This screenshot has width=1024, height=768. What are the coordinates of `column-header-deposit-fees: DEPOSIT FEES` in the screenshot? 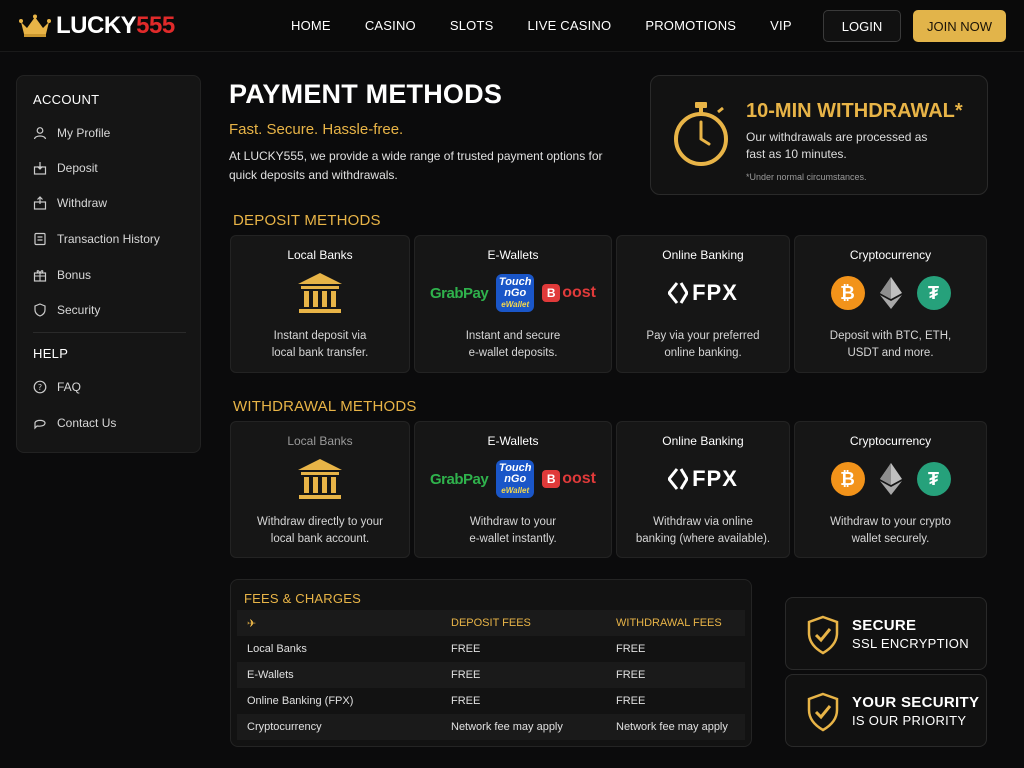 It's located at (491, 623).